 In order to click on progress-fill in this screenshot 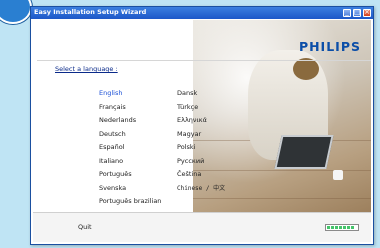, I will do `click(340, 227)`.